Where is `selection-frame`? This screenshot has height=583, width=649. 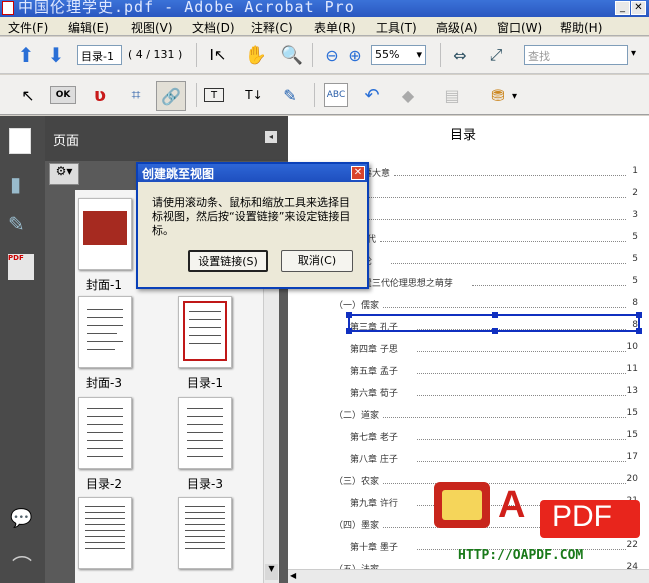 selection-frame is located at coordinates (205, 331).